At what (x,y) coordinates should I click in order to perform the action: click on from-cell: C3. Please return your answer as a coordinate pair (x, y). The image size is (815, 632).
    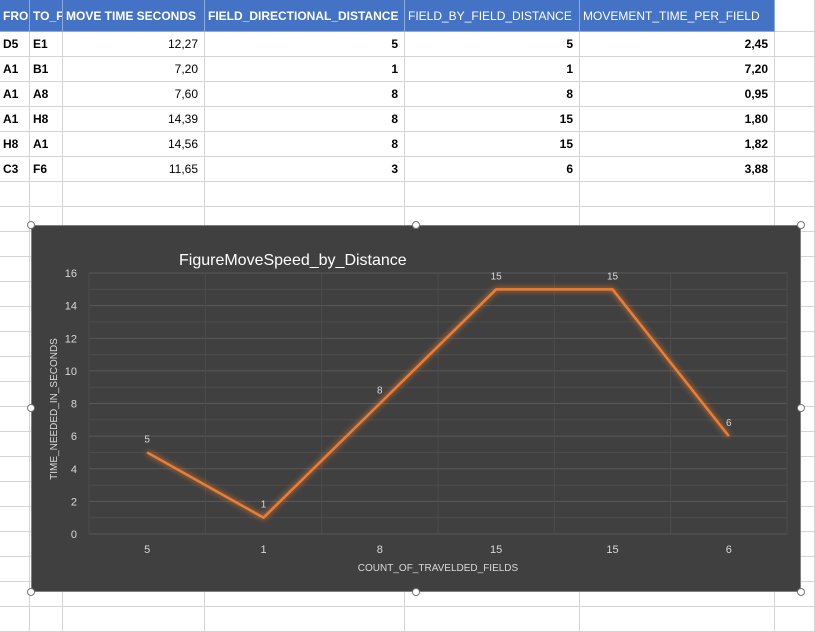
    Looking at the image, I should click on (15, 169).